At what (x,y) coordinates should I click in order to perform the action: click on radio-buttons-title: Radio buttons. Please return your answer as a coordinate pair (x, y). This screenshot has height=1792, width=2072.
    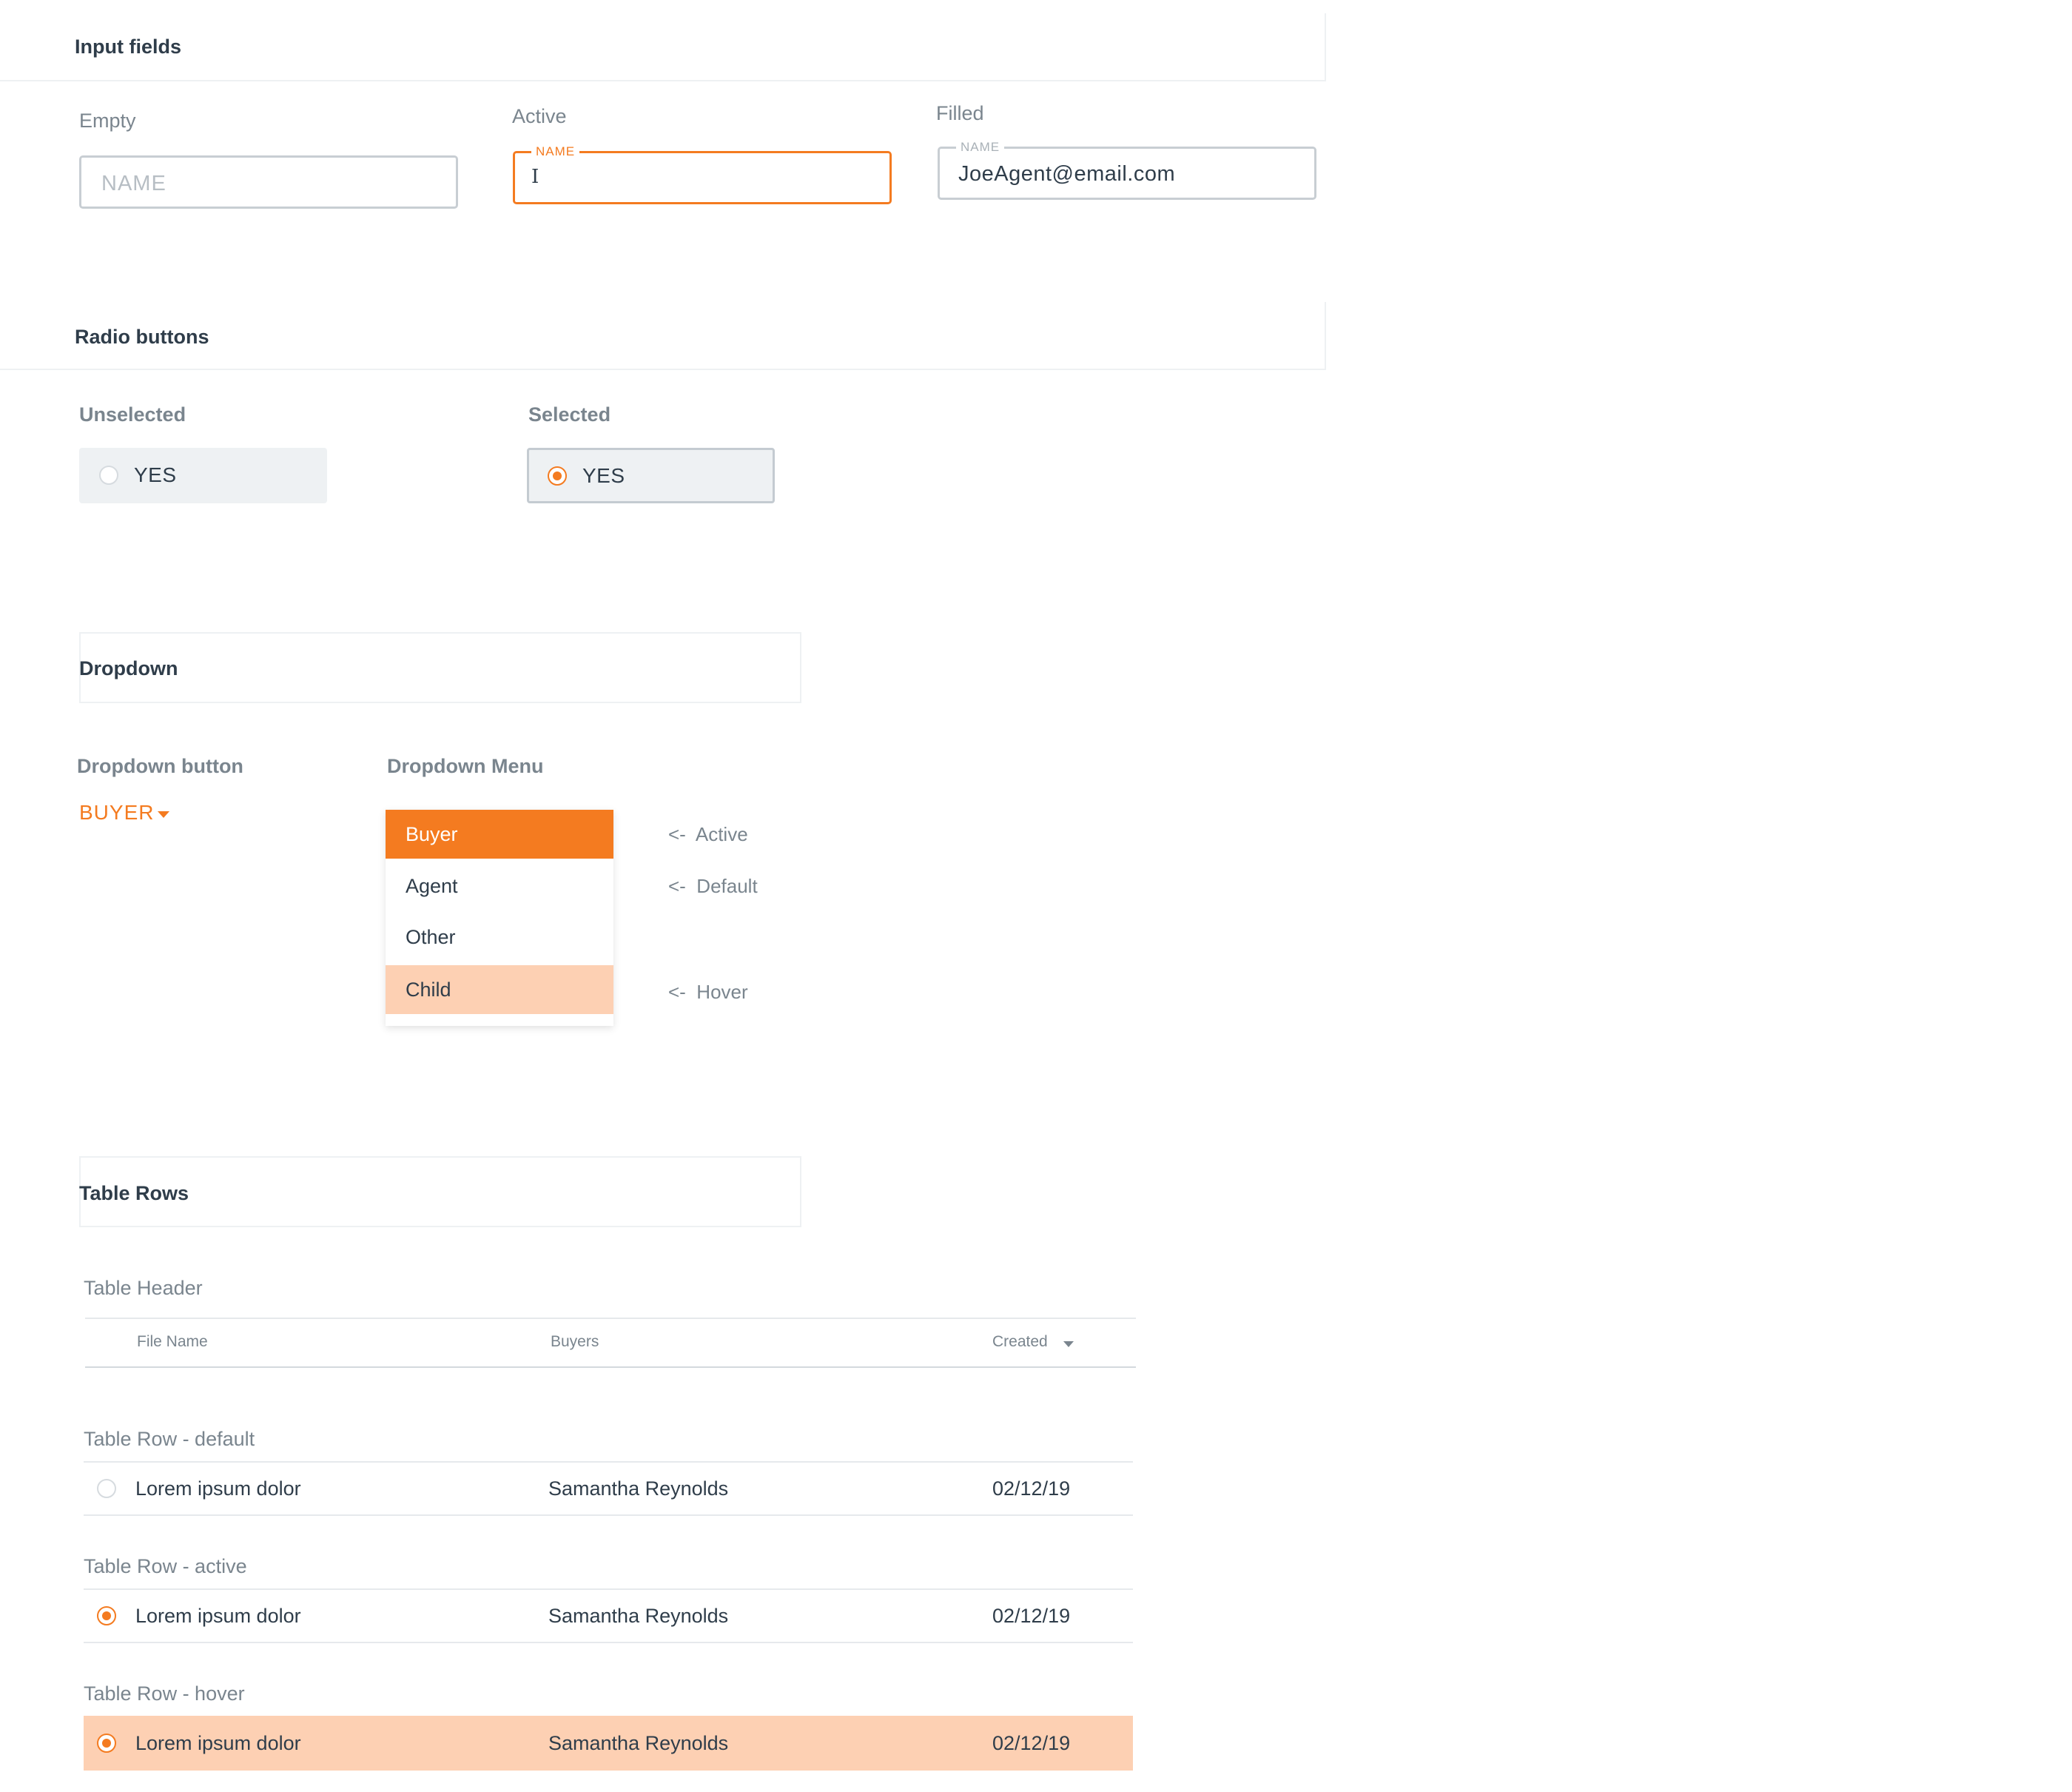
    Looking at the image, I should click on (142, 337).